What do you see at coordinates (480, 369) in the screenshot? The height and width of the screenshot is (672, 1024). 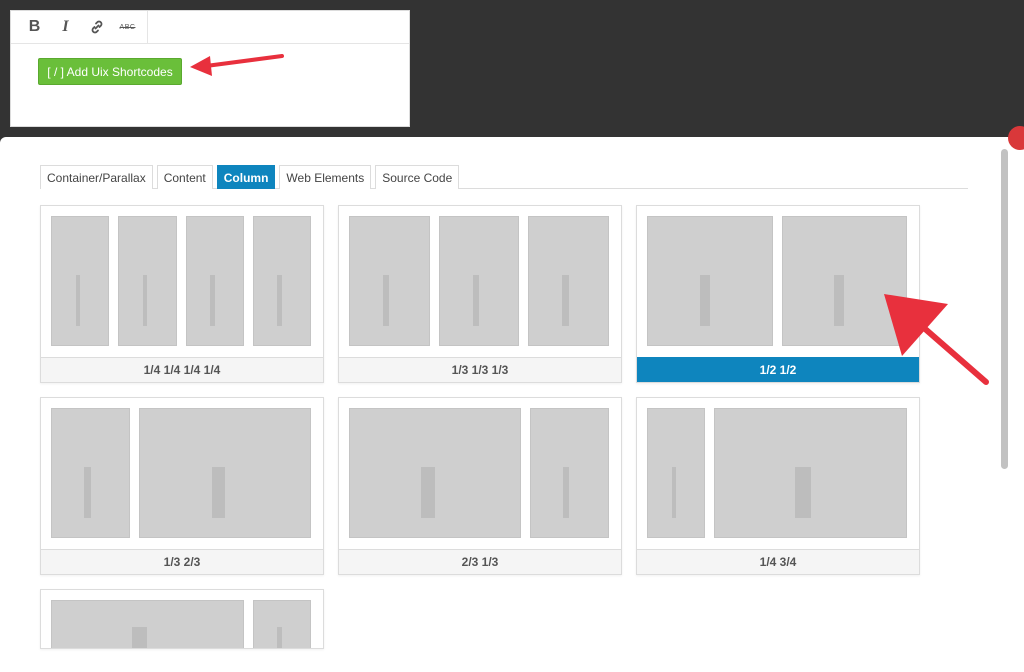 I see `layout-label: 1/3 1/3 1/3` at bounding box center [480, 369].